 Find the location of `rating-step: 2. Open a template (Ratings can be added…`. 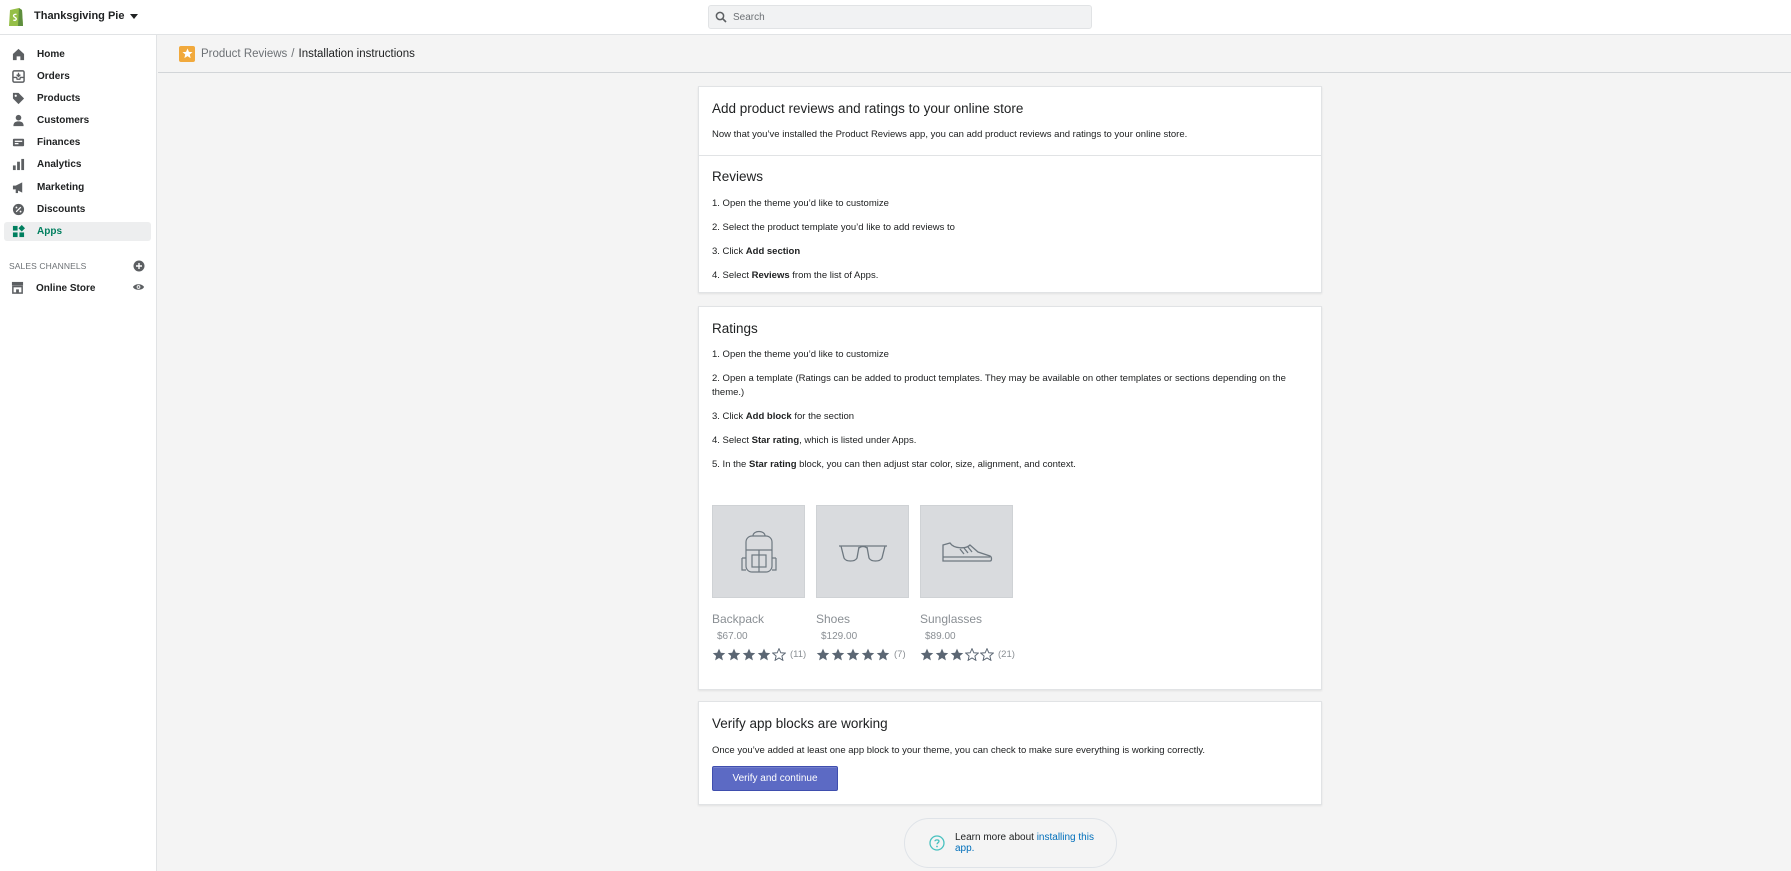

rating-step: 2. Open a template (Ratings can be added… is located at coordinates (999, 385).